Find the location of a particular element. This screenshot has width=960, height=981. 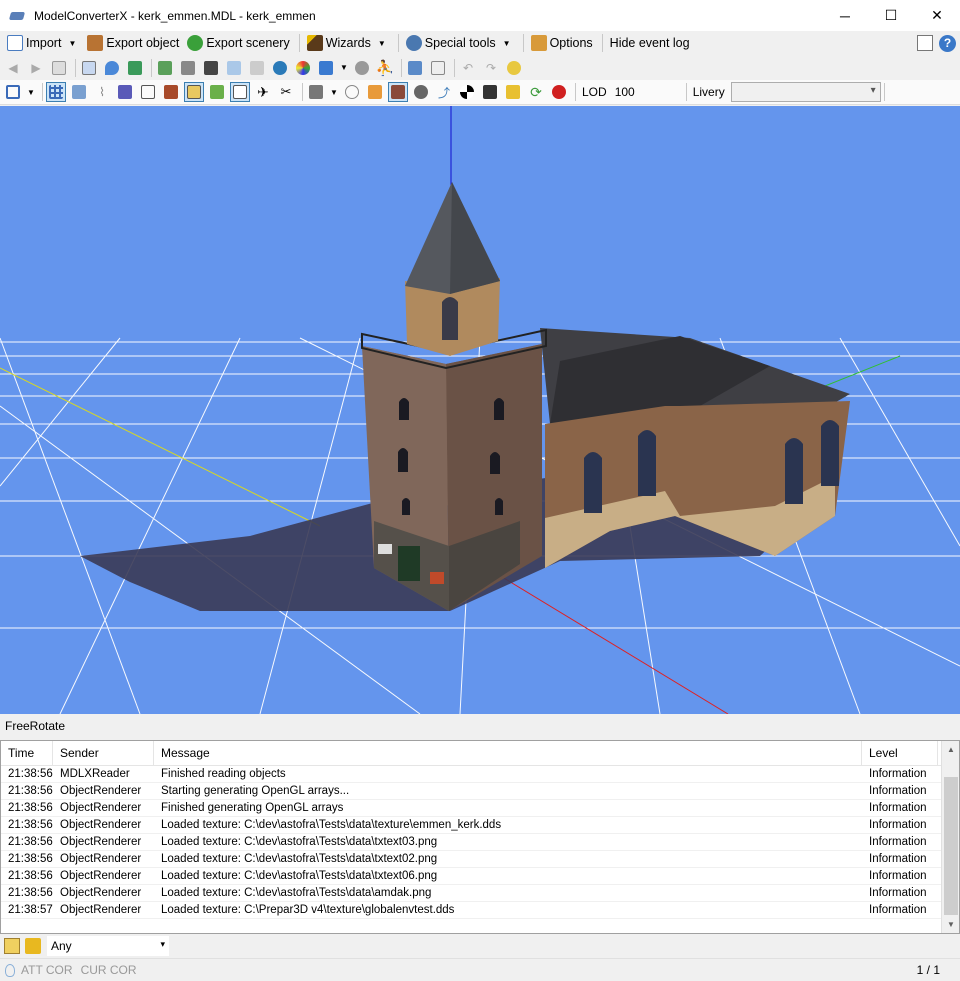

column-sender: Sender is located at coordinates (103, 753).